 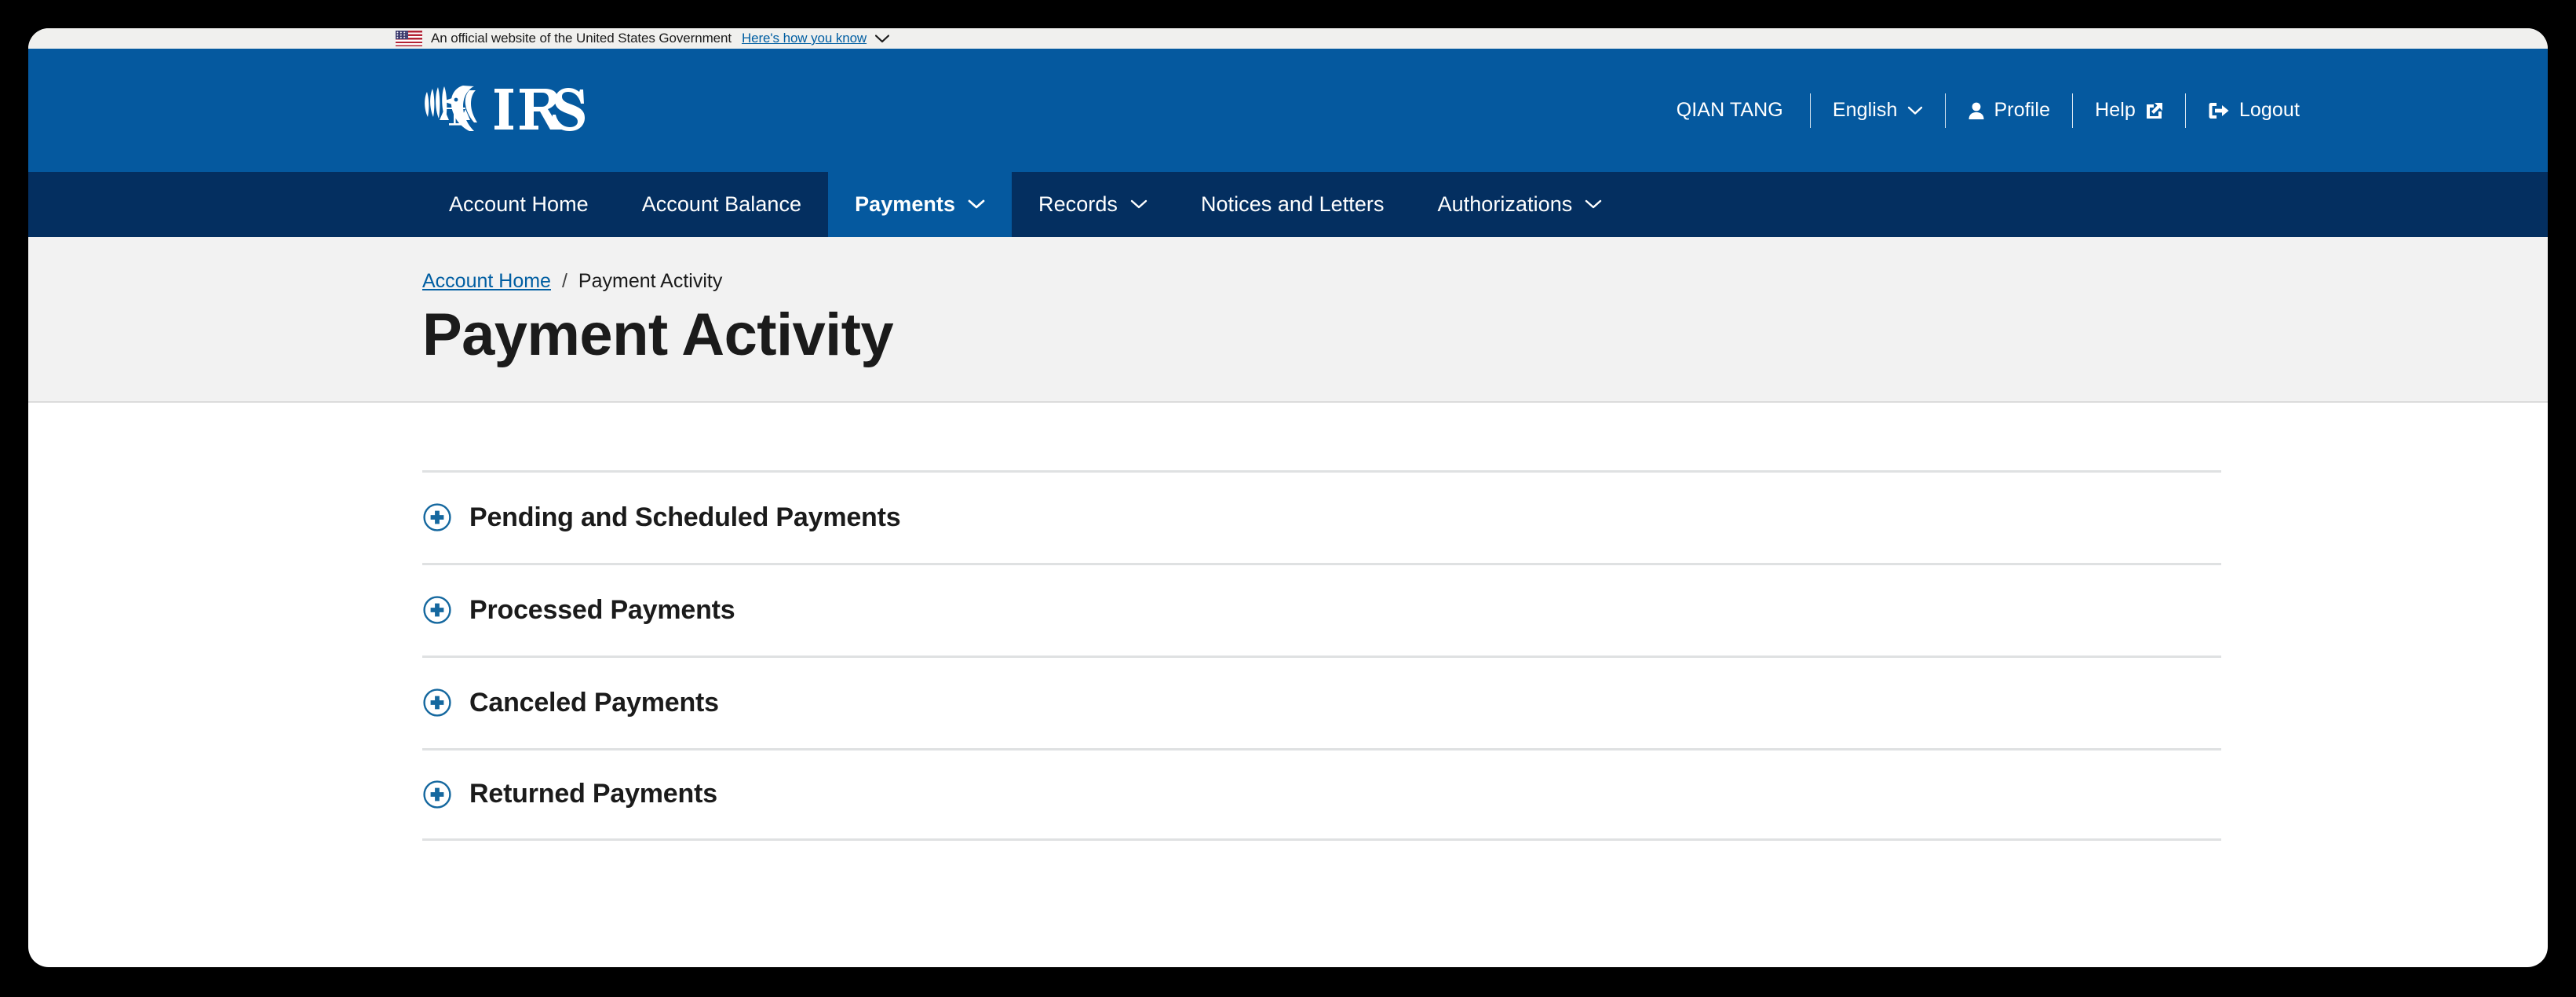 I want to click on profile-label: Profile, so click(x=2022, y=110).